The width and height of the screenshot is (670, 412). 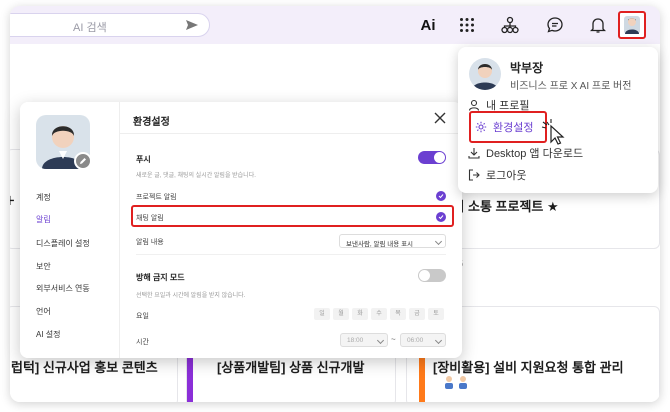 I want to click on dnd-section-desc: 선택한 요일과 시간에 알림을 받지 않습니다., so click(x=191, y=296).